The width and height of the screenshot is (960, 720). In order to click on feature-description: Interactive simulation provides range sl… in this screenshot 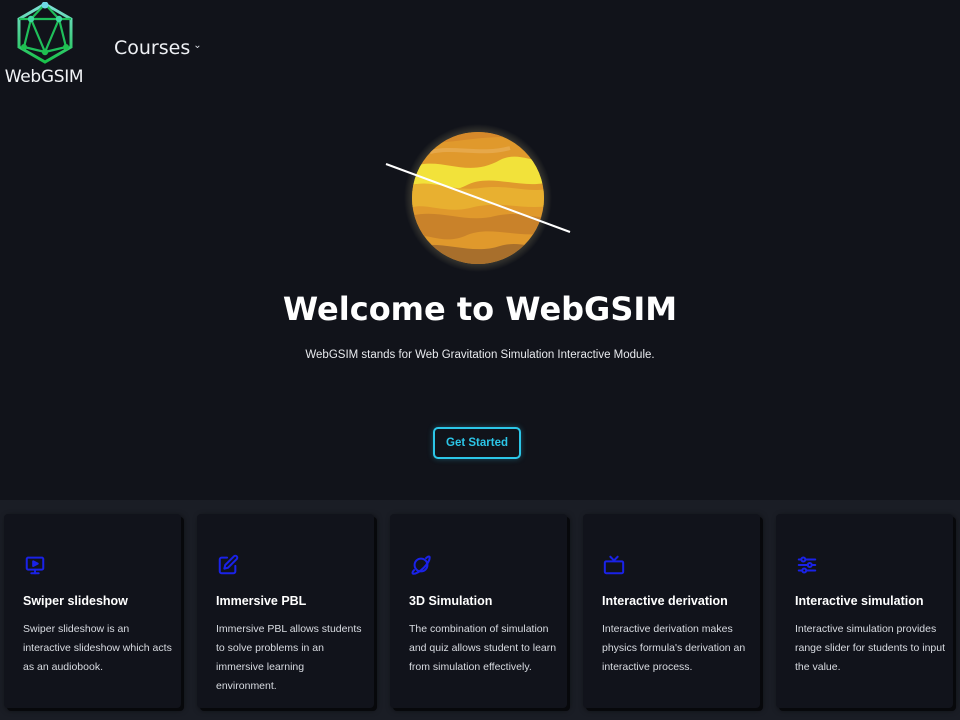, I will do `click(870, 648)`.